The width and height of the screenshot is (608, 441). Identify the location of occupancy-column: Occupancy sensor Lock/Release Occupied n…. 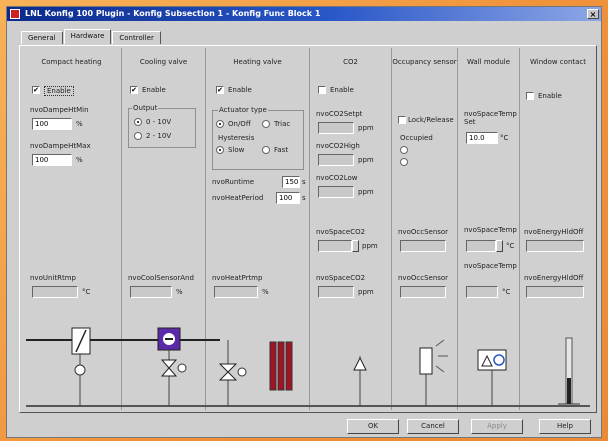
(425, 229).